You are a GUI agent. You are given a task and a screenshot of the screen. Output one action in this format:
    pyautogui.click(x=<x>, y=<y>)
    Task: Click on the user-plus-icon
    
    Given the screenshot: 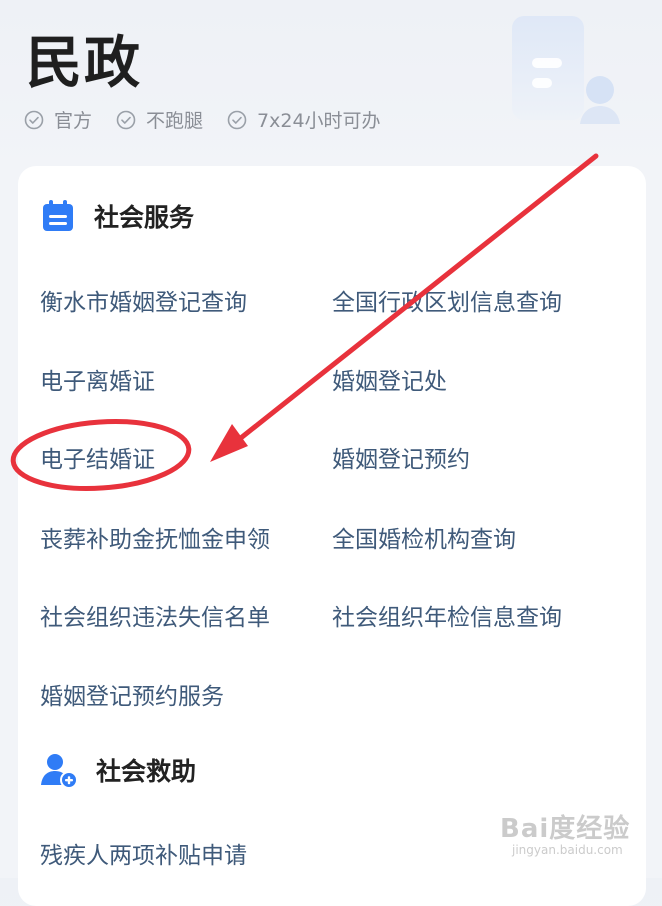 What is the action you would take?
    pyautogui.click(x=59, y=771)
    